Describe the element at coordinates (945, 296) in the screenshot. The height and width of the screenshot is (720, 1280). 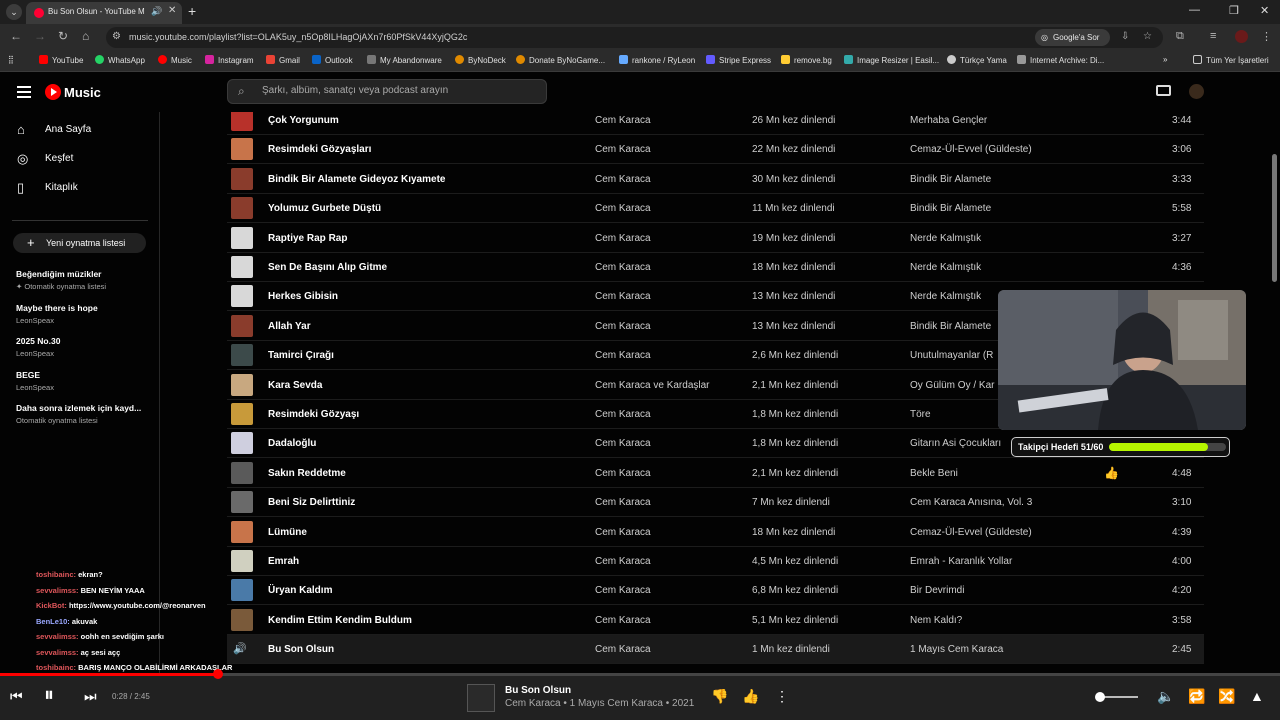
I see `track-album: Nerde Kalmıştık` at that location.